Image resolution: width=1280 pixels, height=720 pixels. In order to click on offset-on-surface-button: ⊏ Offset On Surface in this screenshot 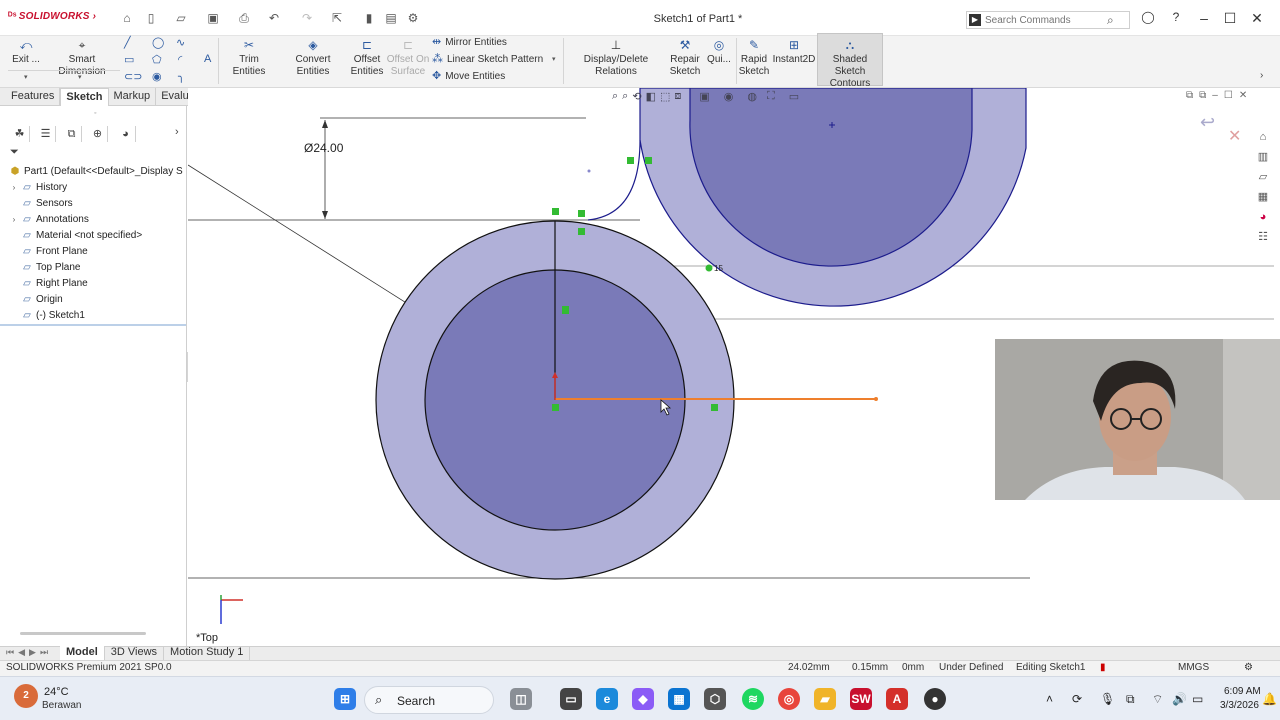, I will do `click(408, 58)`.